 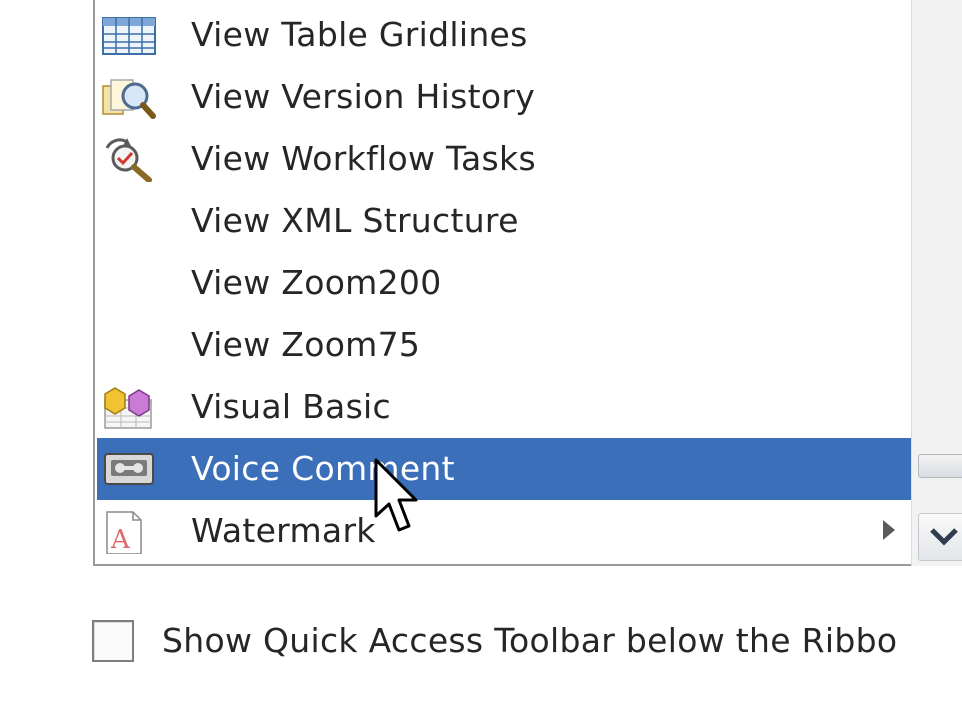 What do you see at coordinates (505, 469) in the screenshot?
I see `list-item-voice-comment: Voice Comment` at bounding box center [505, 469].